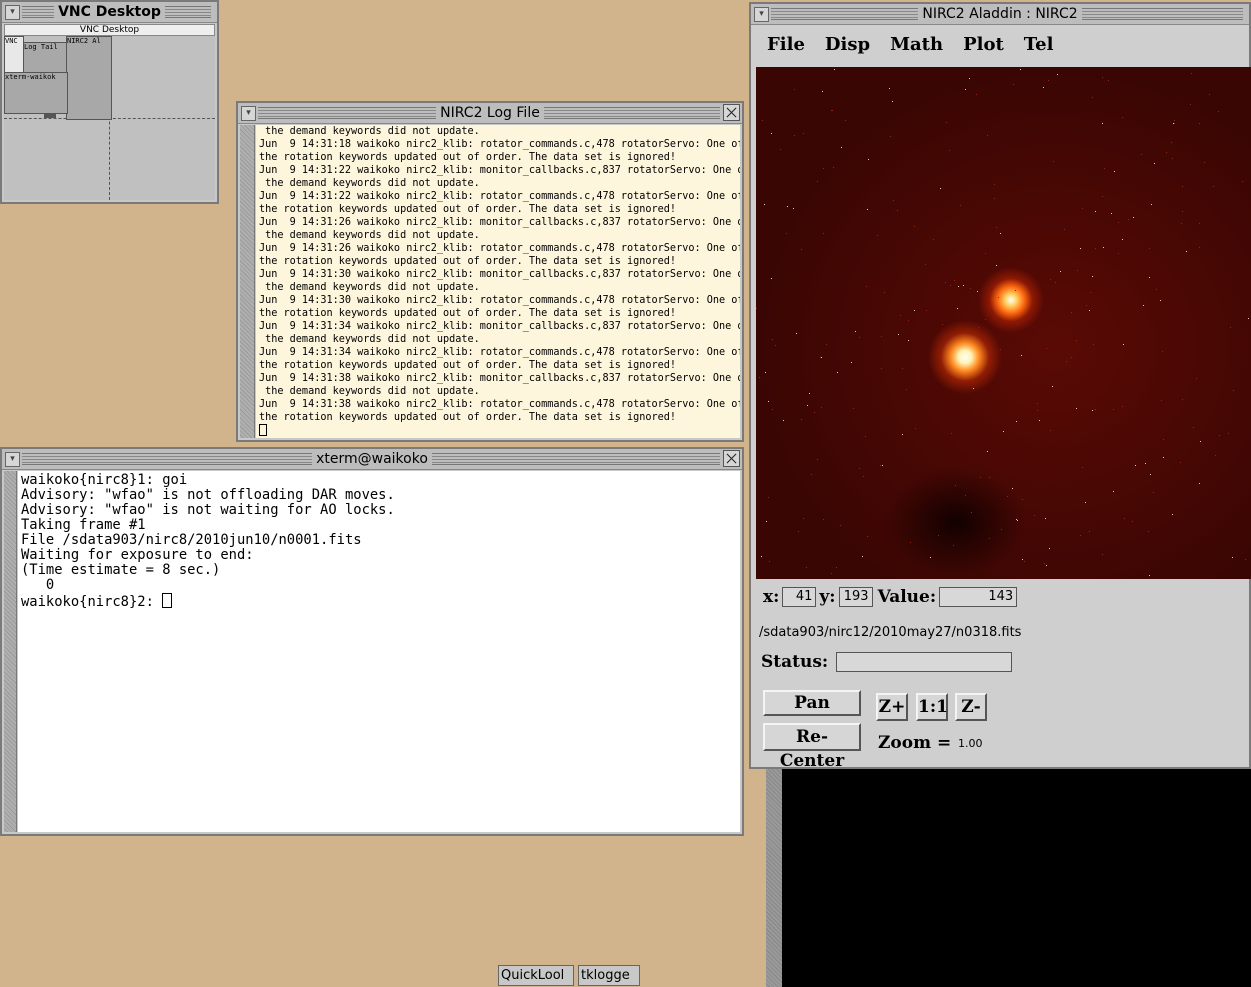 The image size is (1251, 987). I want to click on menu-math: Math, so click(916, 44).